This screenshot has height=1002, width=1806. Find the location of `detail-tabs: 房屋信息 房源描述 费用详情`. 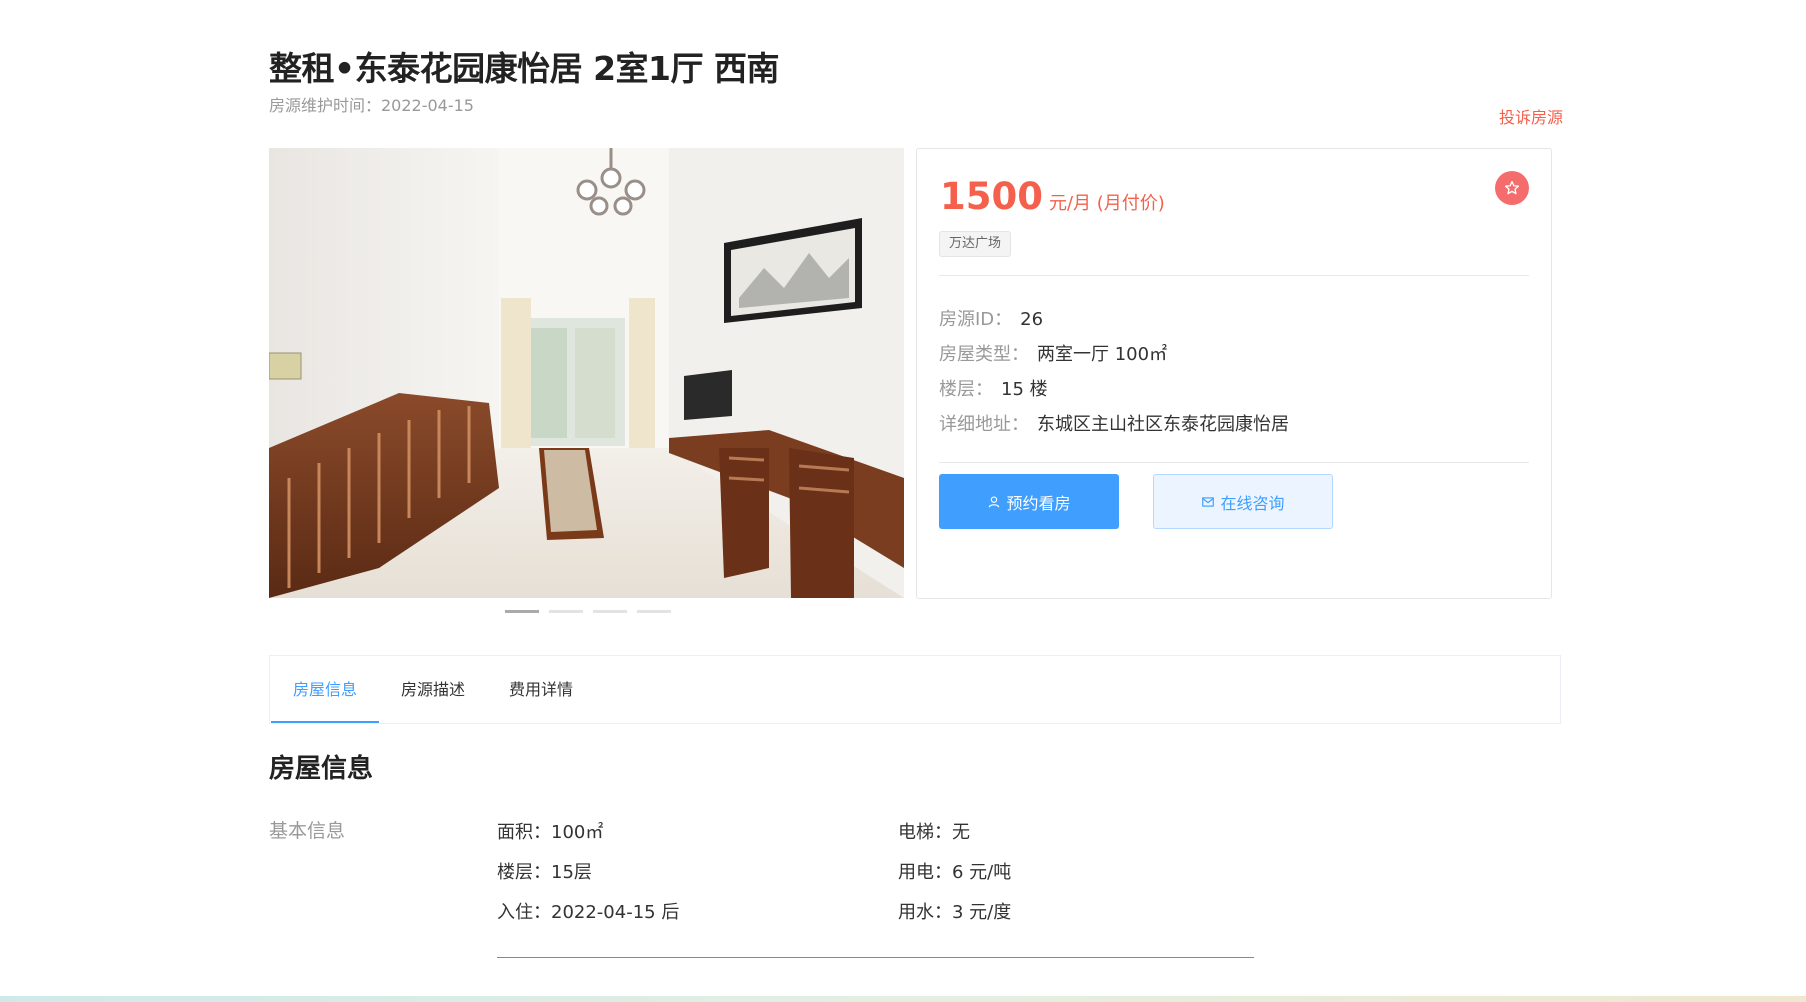

detail-tabs: 房屋信息 房源描述 费用详情 is located at coordinates (915, 689).